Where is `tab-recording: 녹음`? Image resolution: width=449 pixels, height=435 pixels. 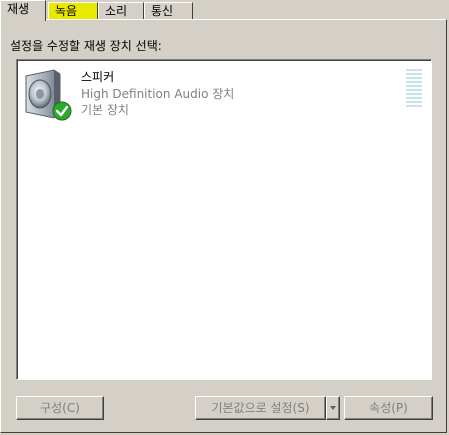
tab-recording: 녹음 is located at coordinates (73, 11).